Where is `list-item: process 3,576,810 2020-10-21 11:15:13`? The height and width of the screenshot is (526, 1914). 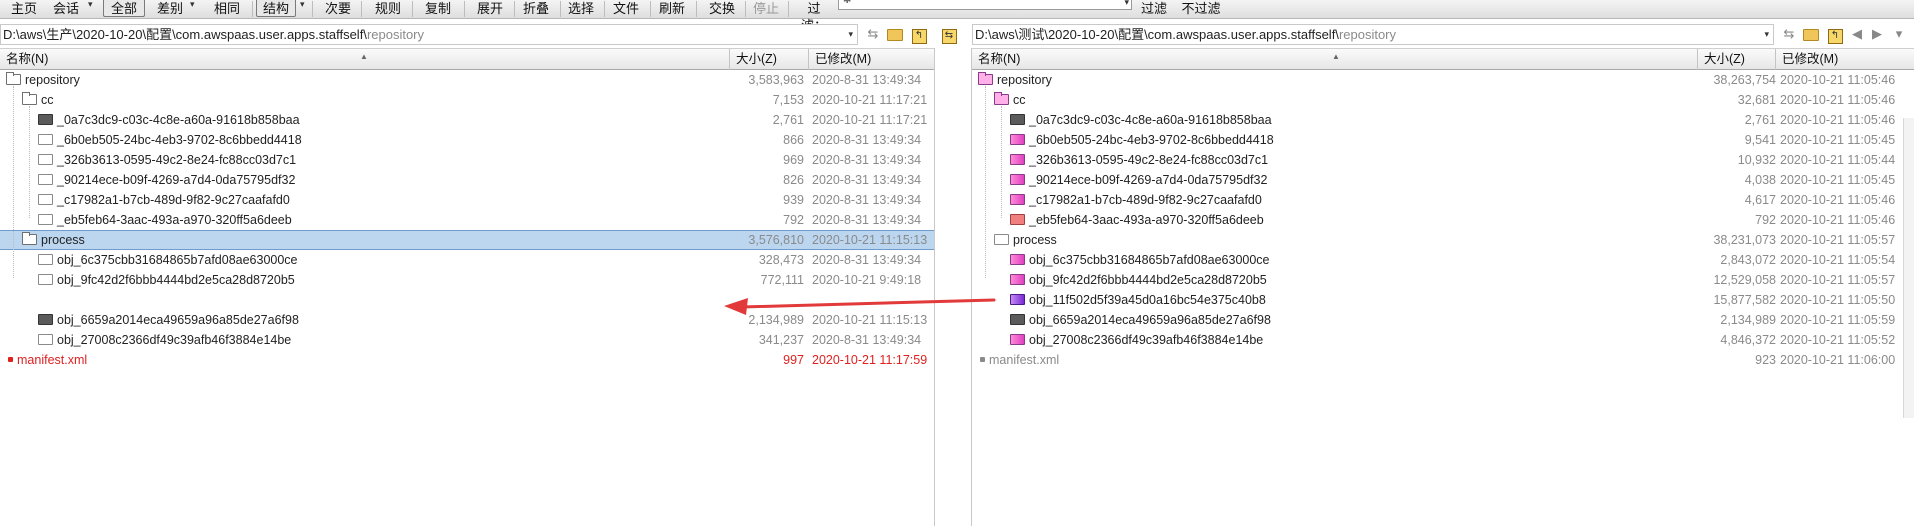 list-item: process 3,576,810 2020-10-21 11:15:13 is located at coordinates (467, 240).